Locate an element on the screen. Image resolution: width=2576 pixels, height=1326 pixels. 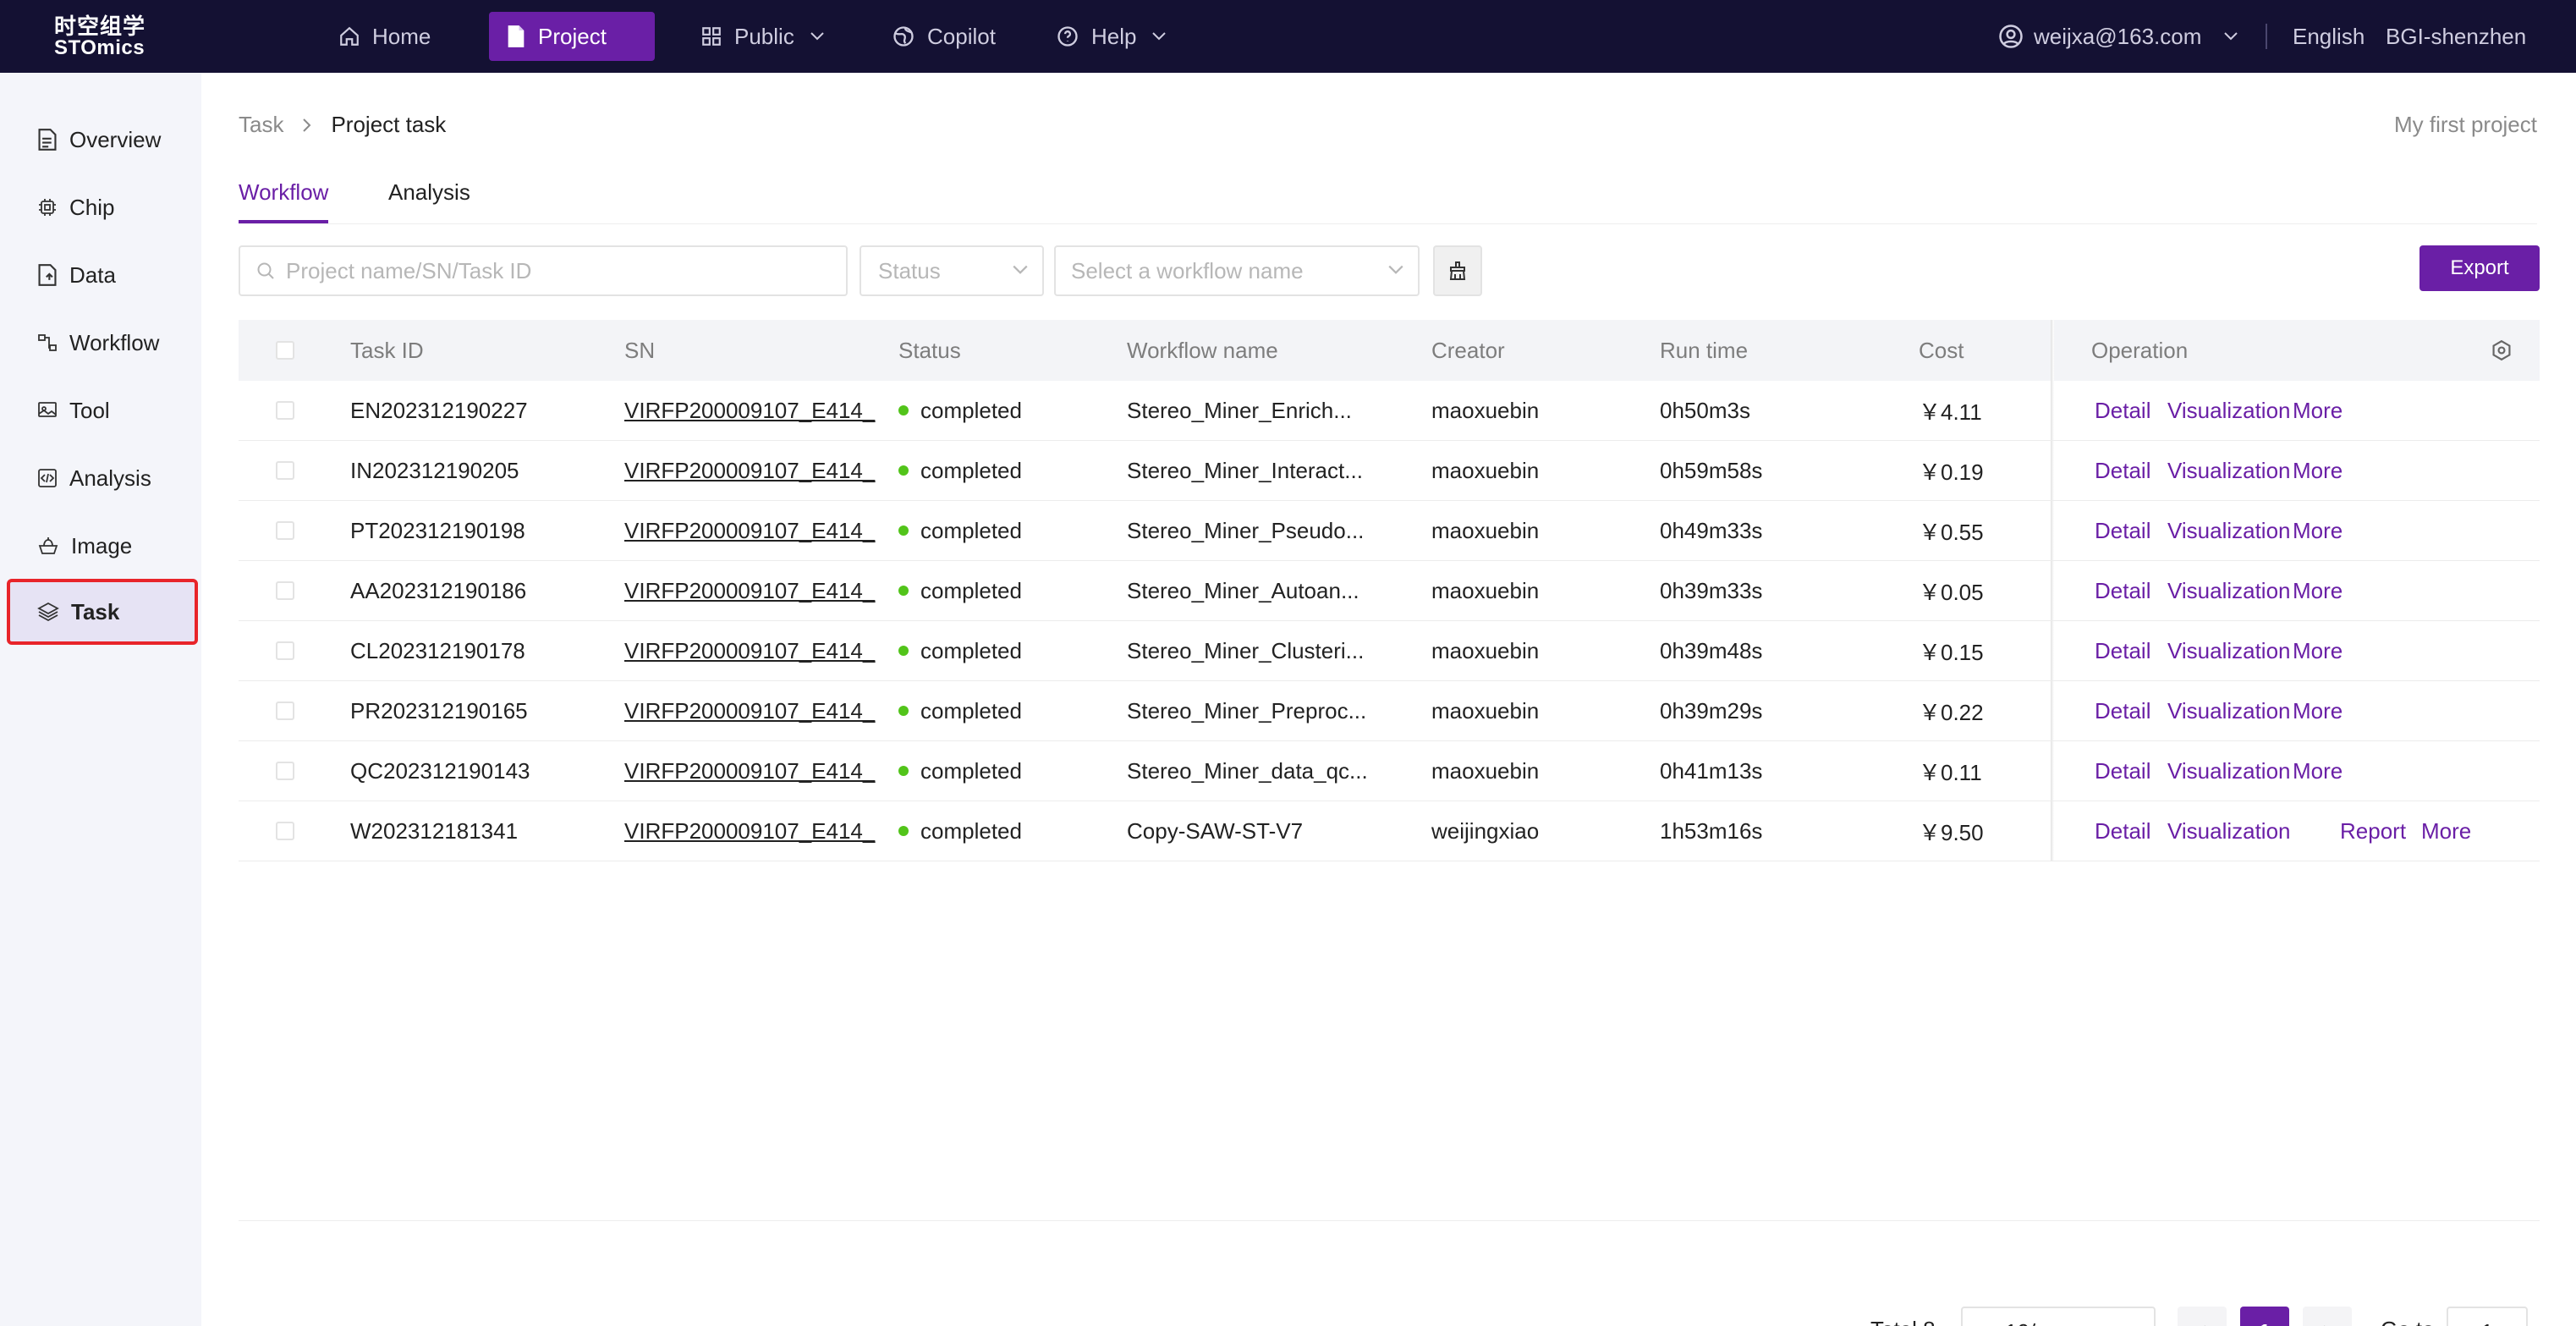
nav-home-label: Home is located at coordinates (402, 36).